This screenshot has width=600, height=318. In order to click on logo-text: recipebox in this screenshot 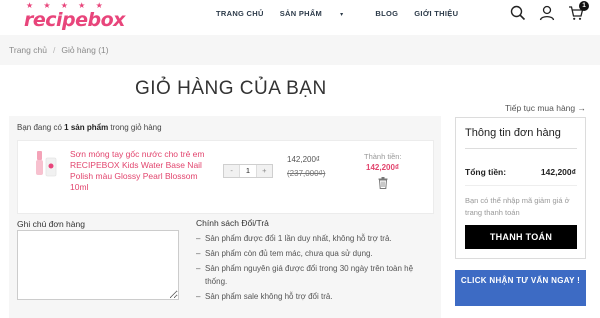, I will do `click(74, 20)`.